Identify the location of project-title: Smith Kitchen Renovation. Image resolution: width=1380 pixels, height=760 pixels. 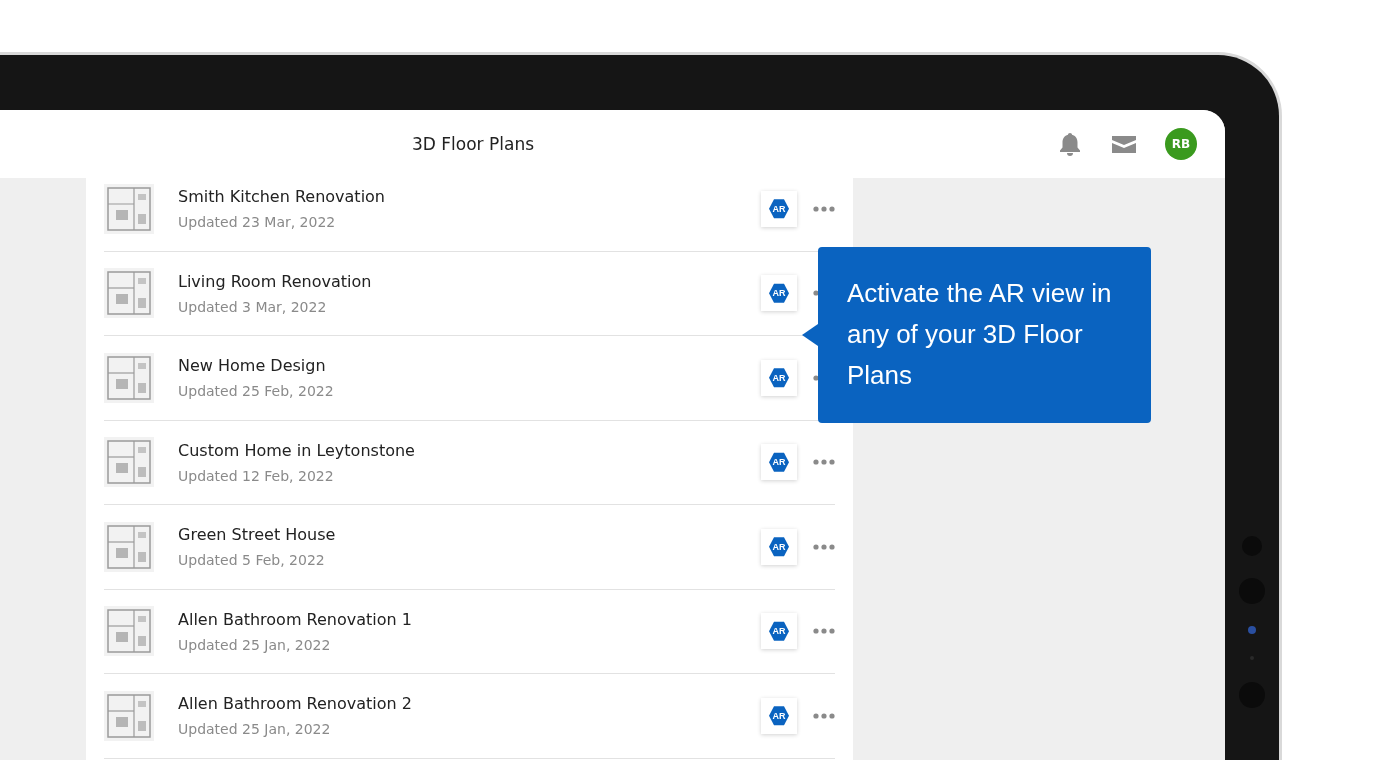
(469, 197).